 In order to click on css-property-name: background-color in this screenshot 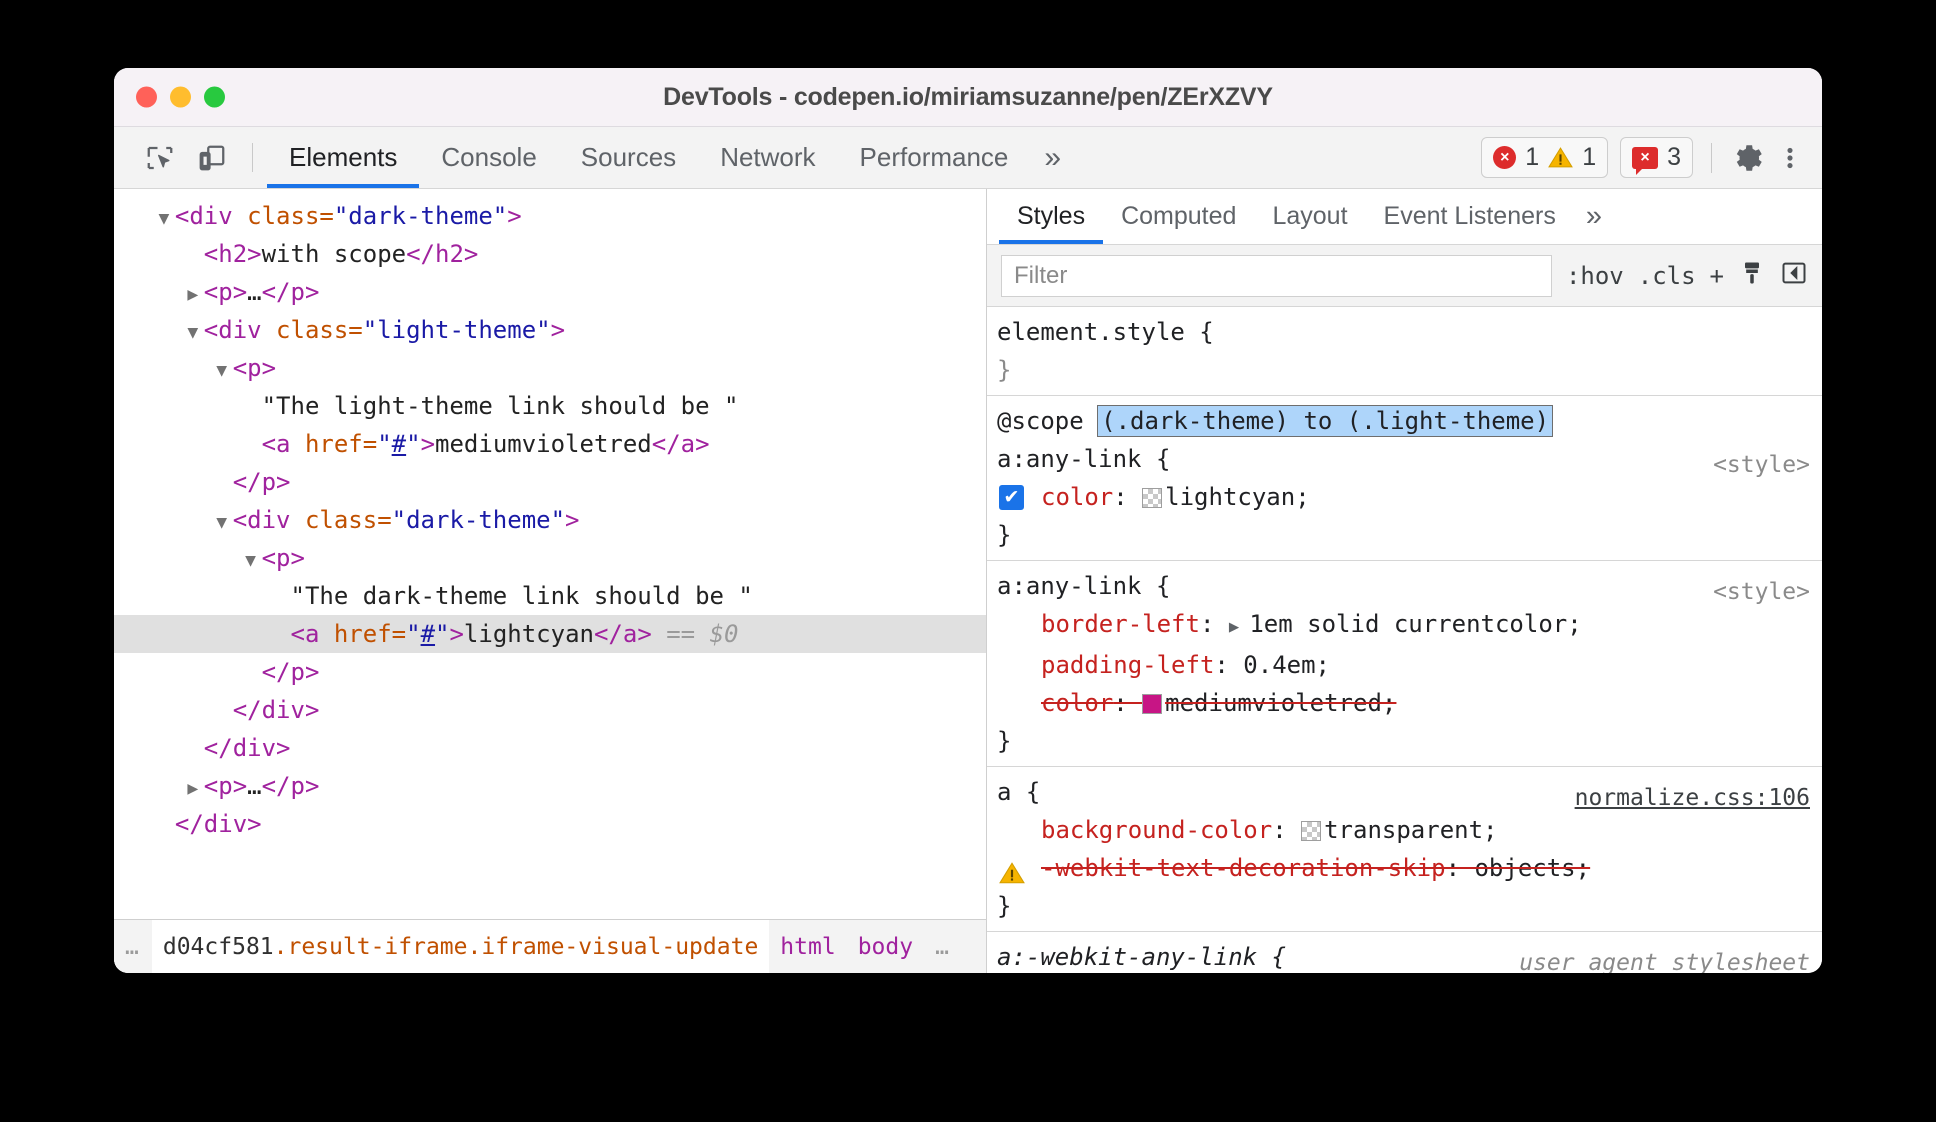, I will do `click(1156, 830)`.